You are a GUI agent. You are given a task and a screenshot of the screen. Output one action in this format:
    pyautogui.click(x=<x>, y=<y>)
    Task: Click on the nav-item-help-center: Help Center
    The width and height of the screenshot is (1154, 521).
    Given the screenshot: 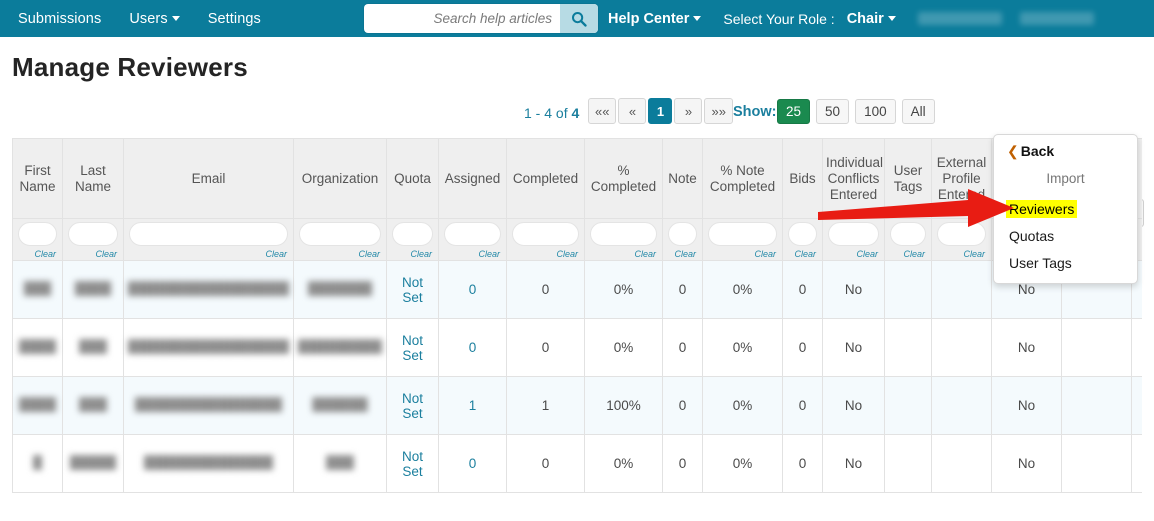 What is the action you would take?
    pyautogui.click(x=655, y=19)
    